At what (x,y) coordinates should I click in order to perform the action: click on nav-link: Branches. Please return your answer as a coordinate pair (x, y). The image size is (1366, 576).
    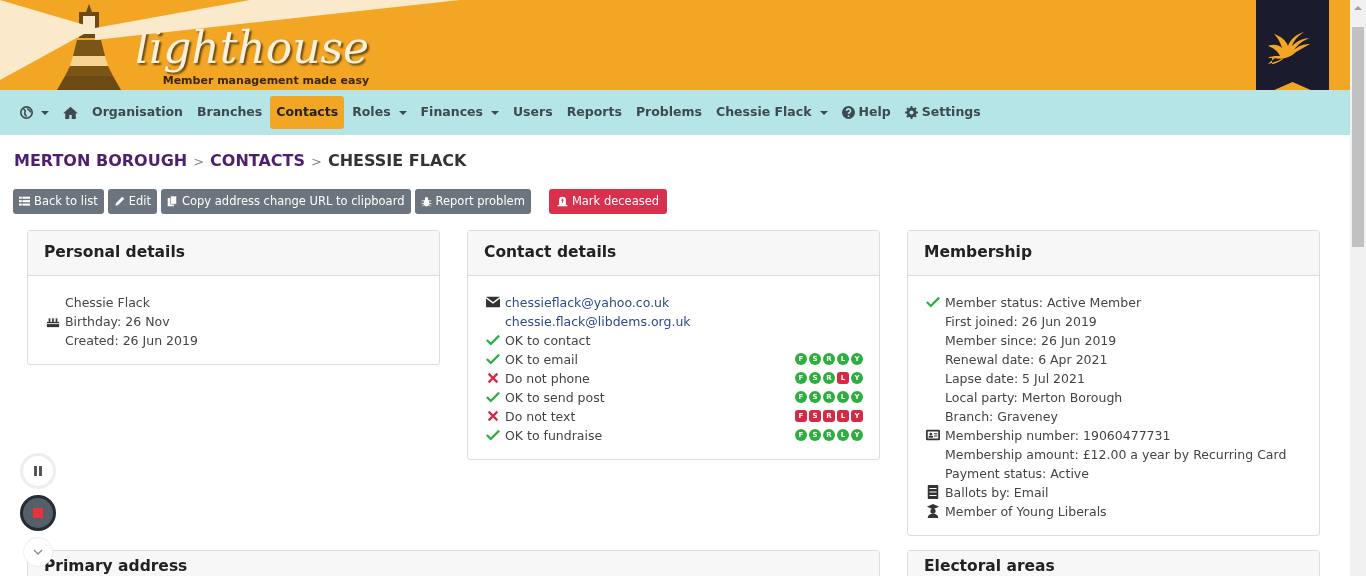
    Looking at the image, I should click on (230, 112).